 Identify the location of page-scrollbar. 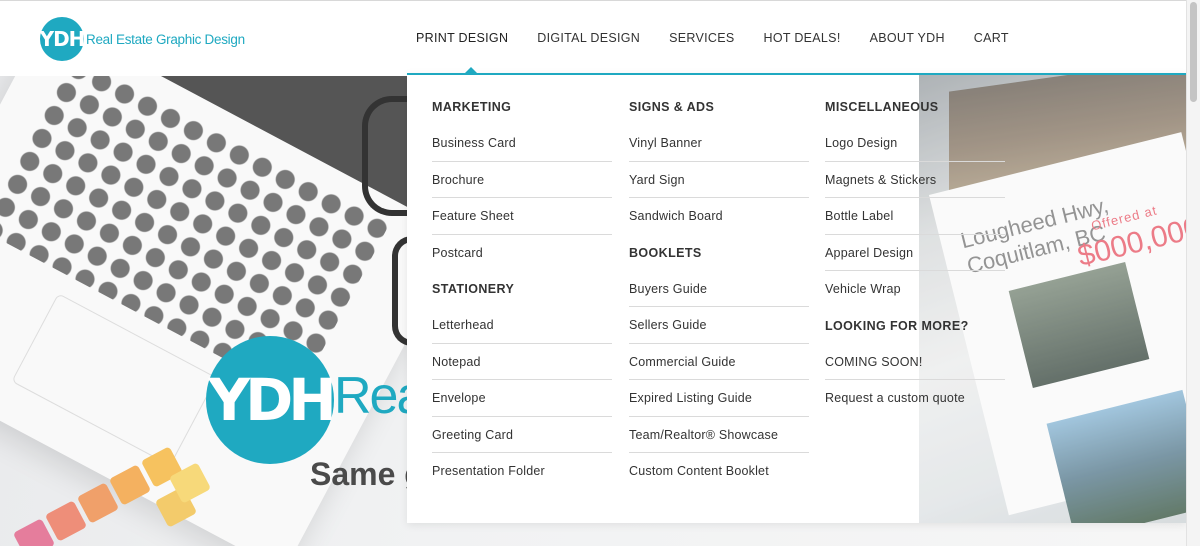
(1193, 273).